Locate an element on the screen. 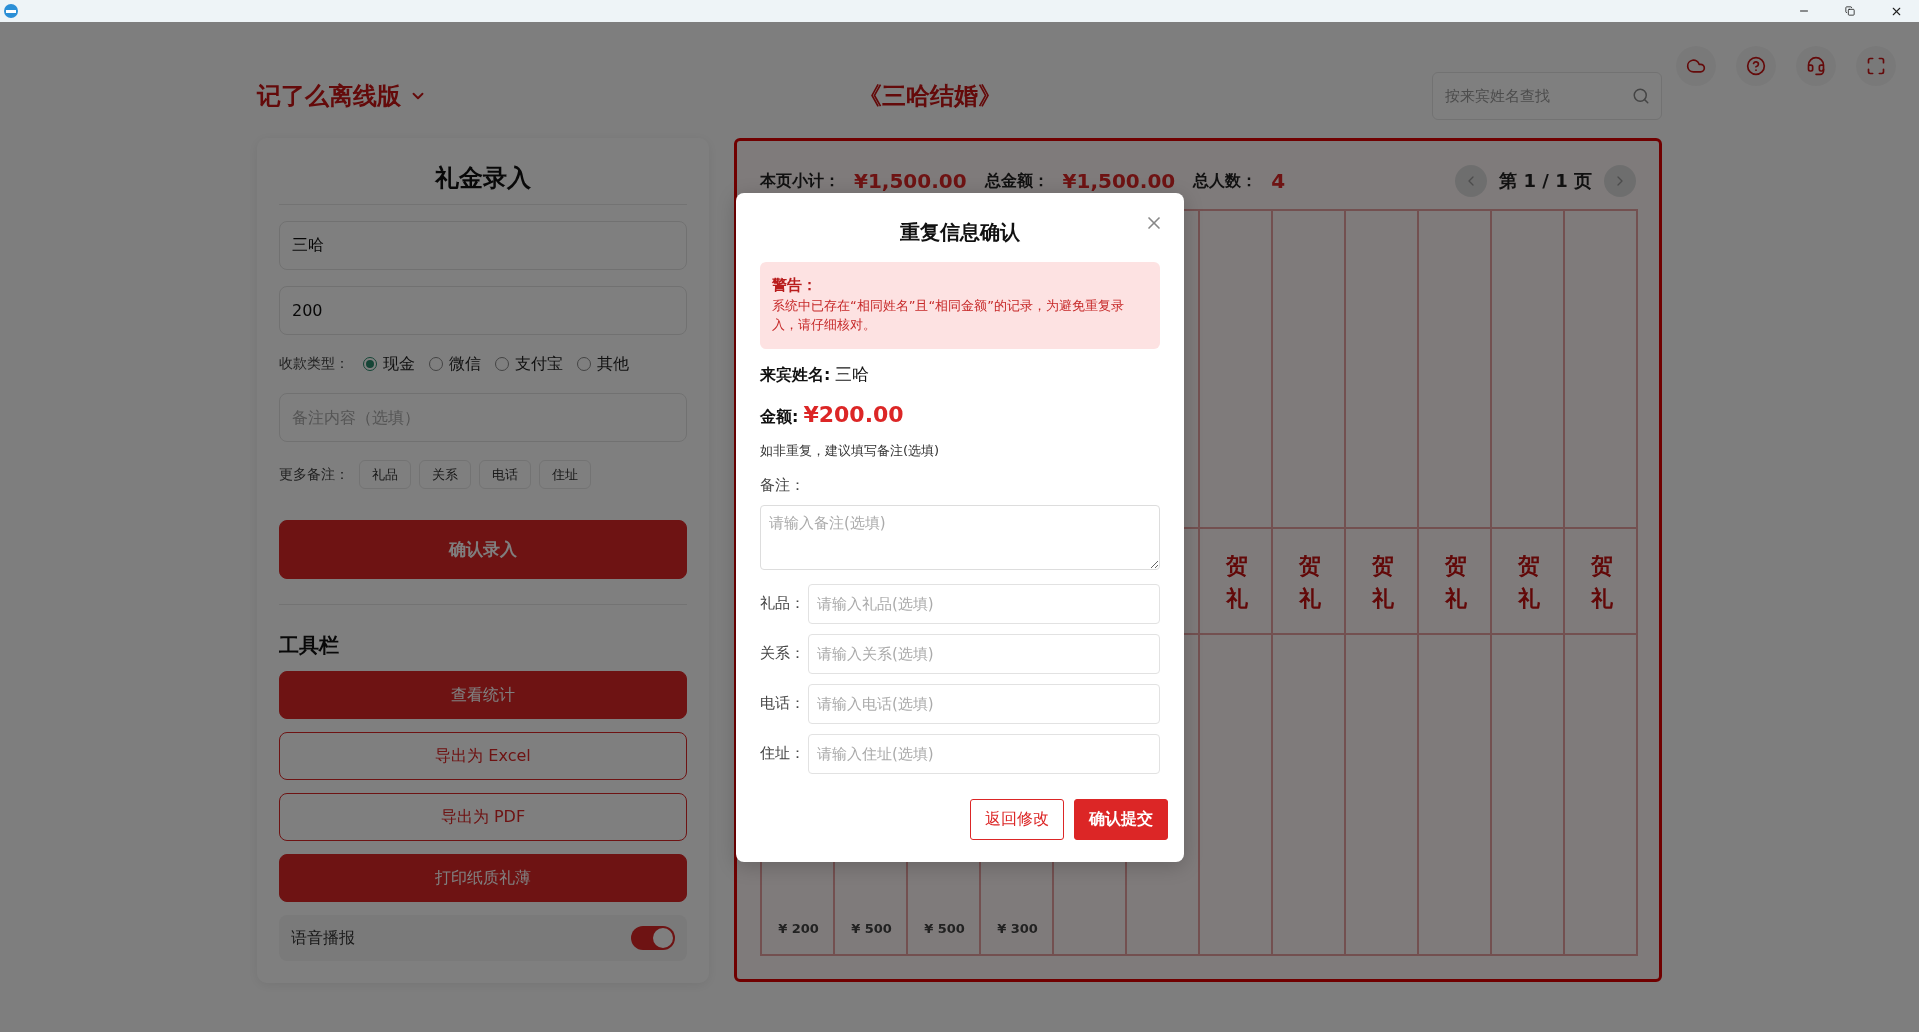  input-field: 请输入礼品(选填) is located at coordinates (984, 603).